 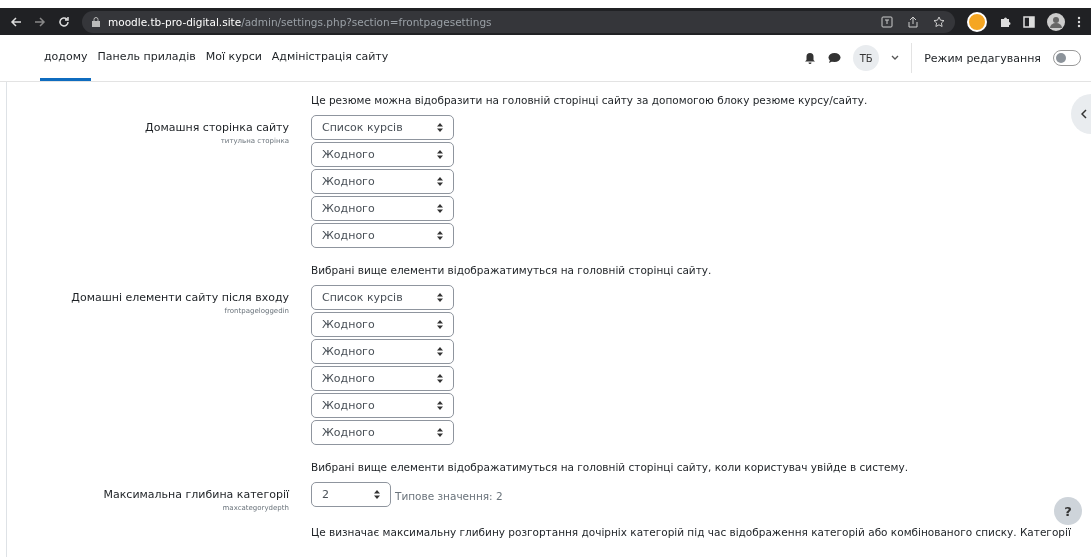 What do you see at coordinates (66, 58) in the screenshot?
I see `nav-tab: додому` at bounding box center [66, 58].